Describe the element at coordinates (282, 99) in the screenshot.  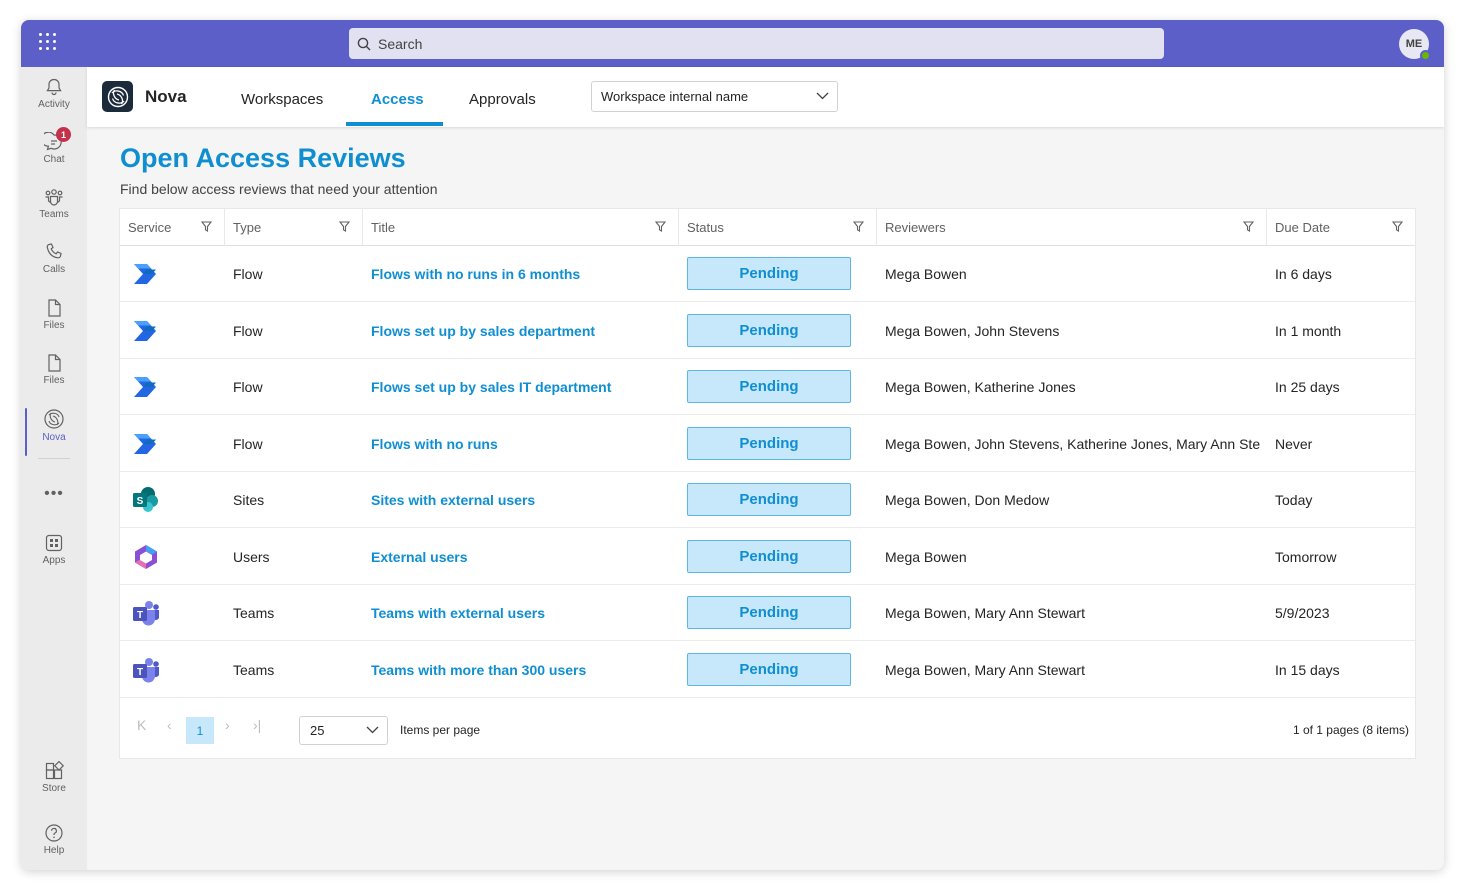
I see `tab-workspaces: Workspaces` at that location.